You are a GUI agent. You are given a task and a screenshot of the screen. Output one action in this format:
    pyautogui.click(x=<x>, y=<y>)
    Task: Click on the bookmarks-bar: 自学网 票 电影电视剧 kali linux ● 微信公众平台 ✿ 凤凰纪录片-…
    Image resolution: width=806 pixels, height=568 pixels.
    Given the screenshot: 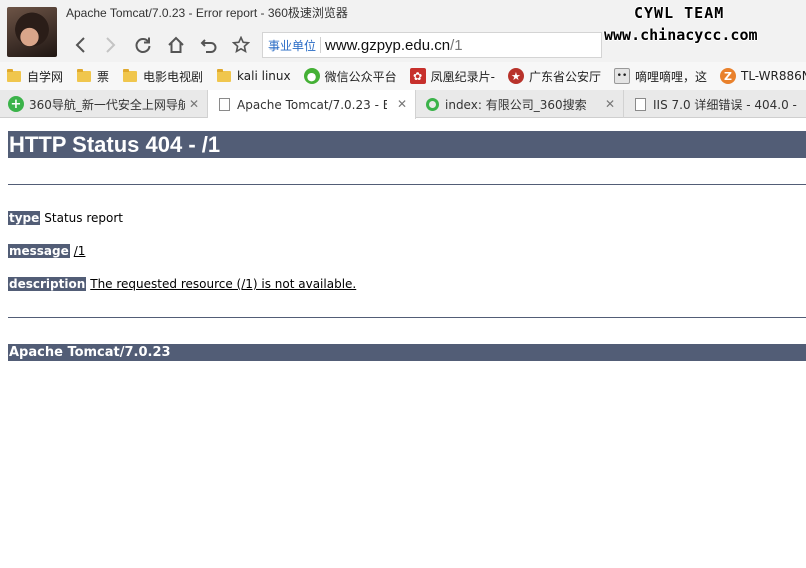 What is the action you would take?
    pyautogui.click(x=403, y=76)
    